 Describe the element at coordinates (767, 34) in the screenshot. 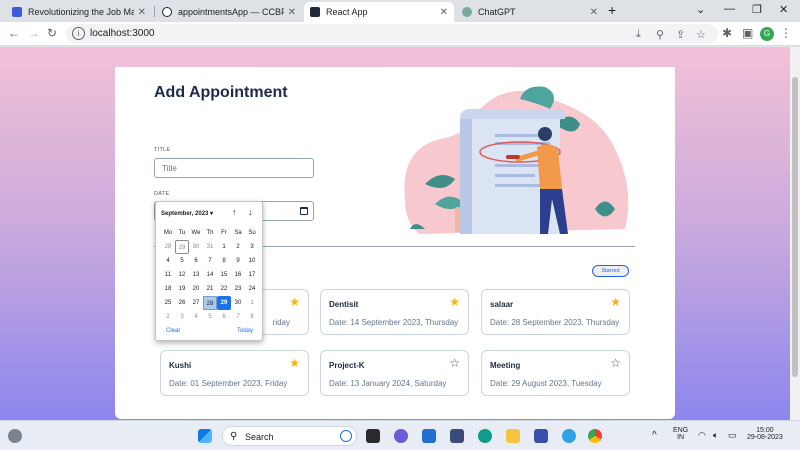

I see `profile-avatar: G` at that location.